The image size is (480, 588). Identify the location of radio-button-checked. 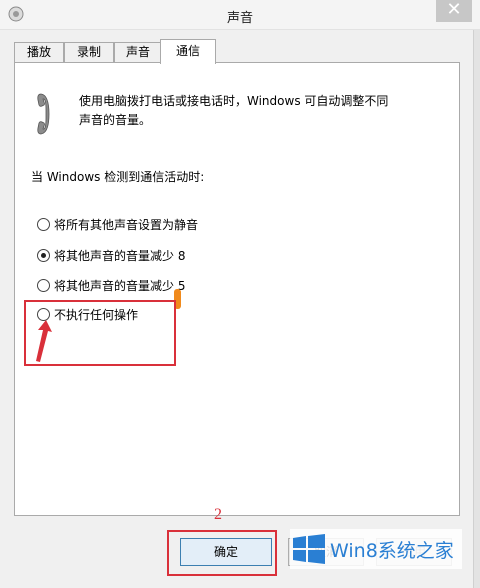
(43, 255).